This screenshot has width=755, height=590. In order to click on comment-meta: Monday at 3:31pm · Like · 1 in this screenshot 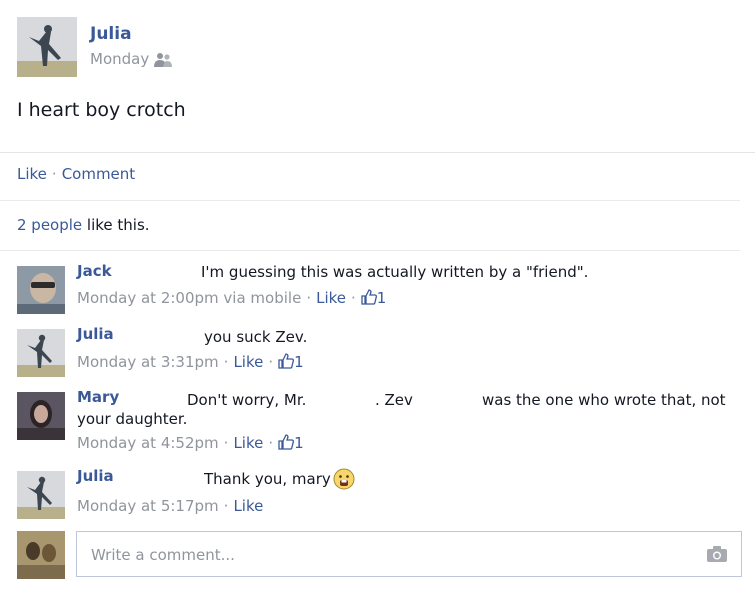, I will do `click(190, 362)`.